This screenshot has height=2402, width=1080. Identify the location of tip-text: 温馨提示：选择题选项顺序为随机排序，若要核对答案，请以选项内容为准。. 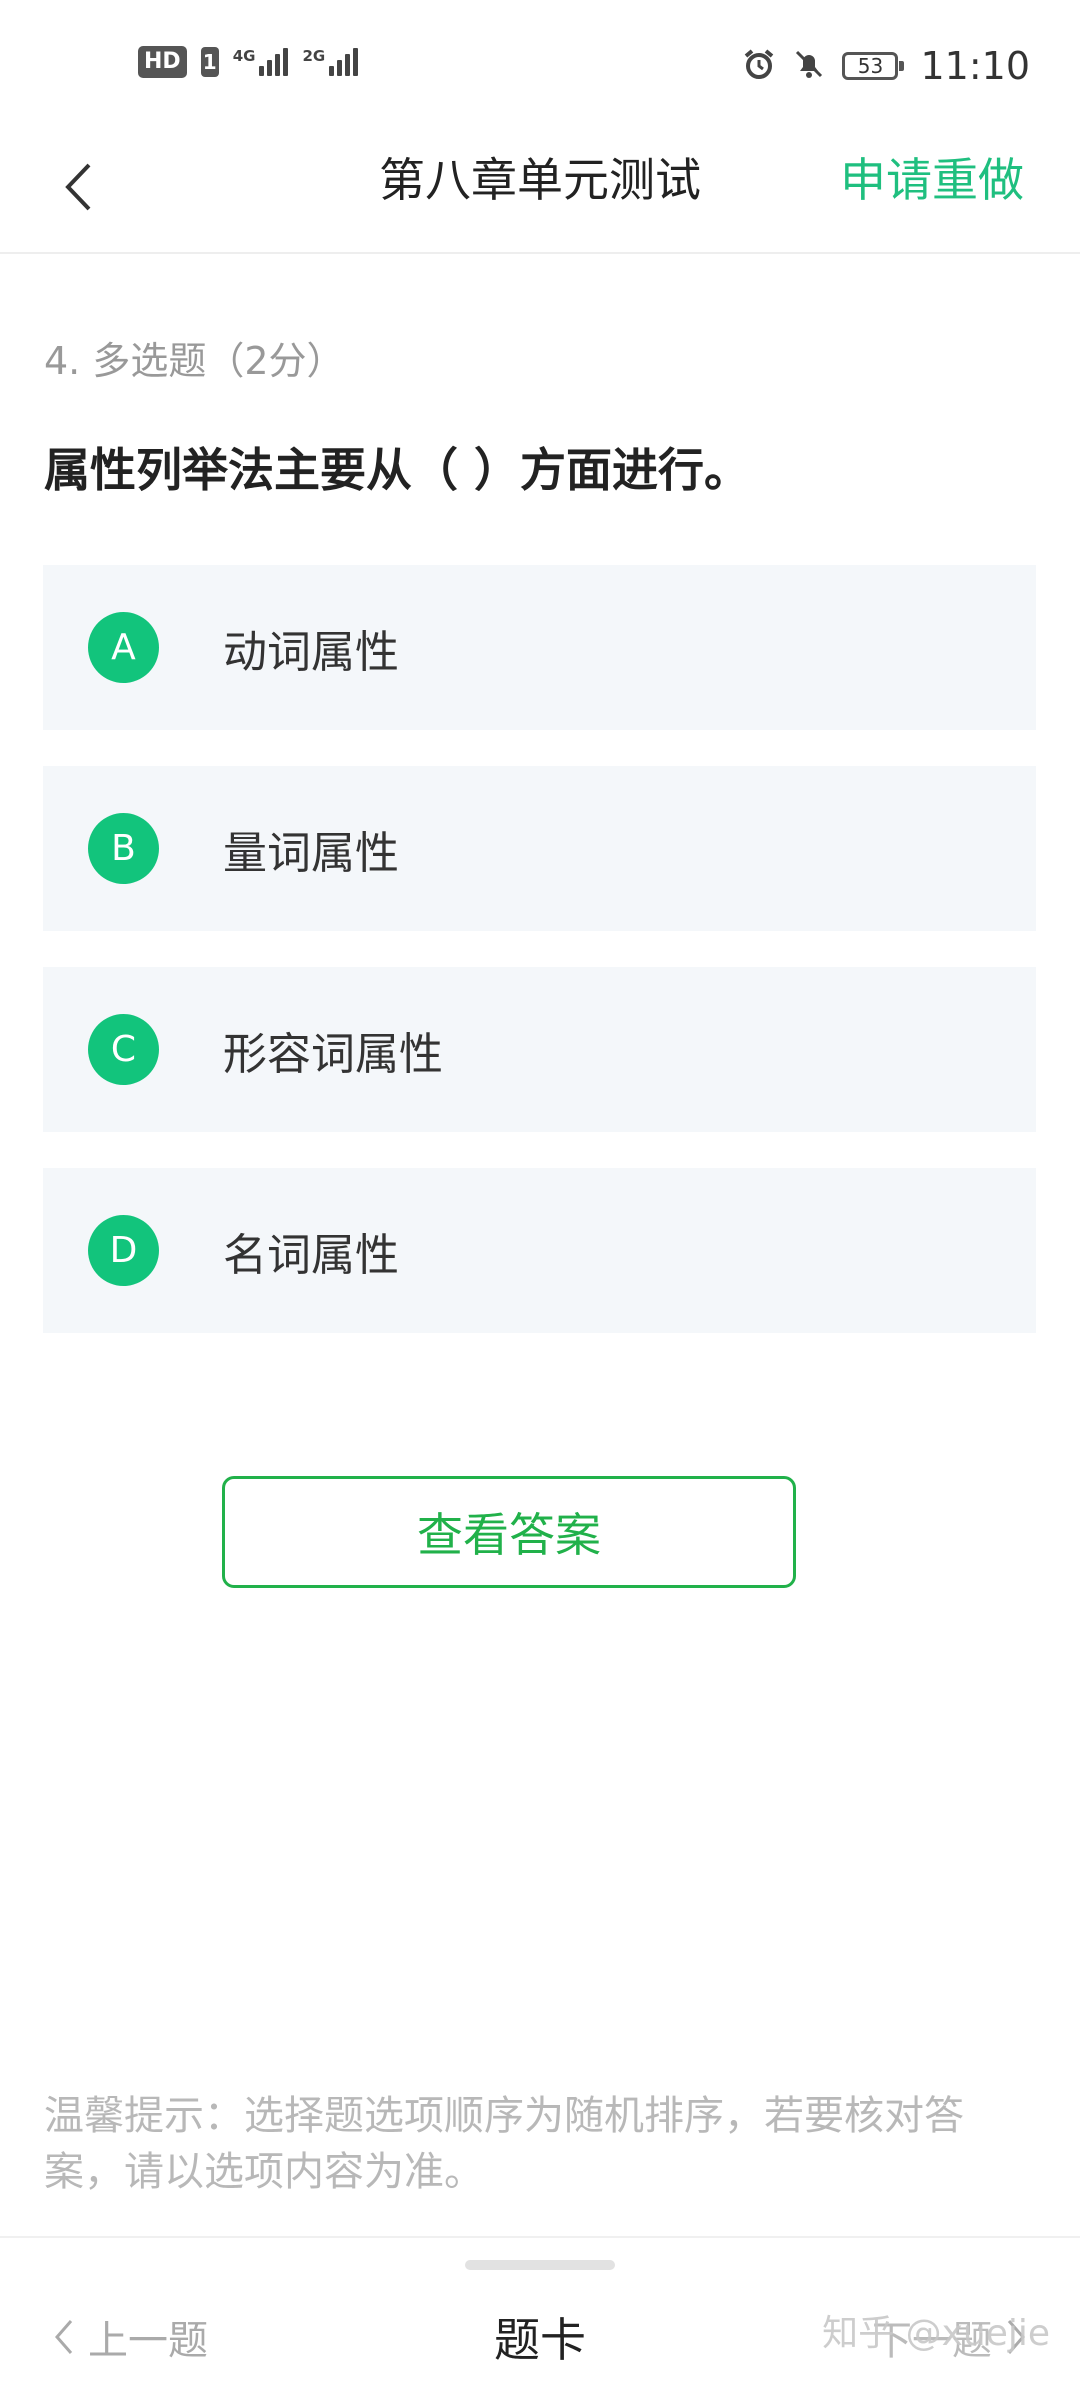
(504, 2144).